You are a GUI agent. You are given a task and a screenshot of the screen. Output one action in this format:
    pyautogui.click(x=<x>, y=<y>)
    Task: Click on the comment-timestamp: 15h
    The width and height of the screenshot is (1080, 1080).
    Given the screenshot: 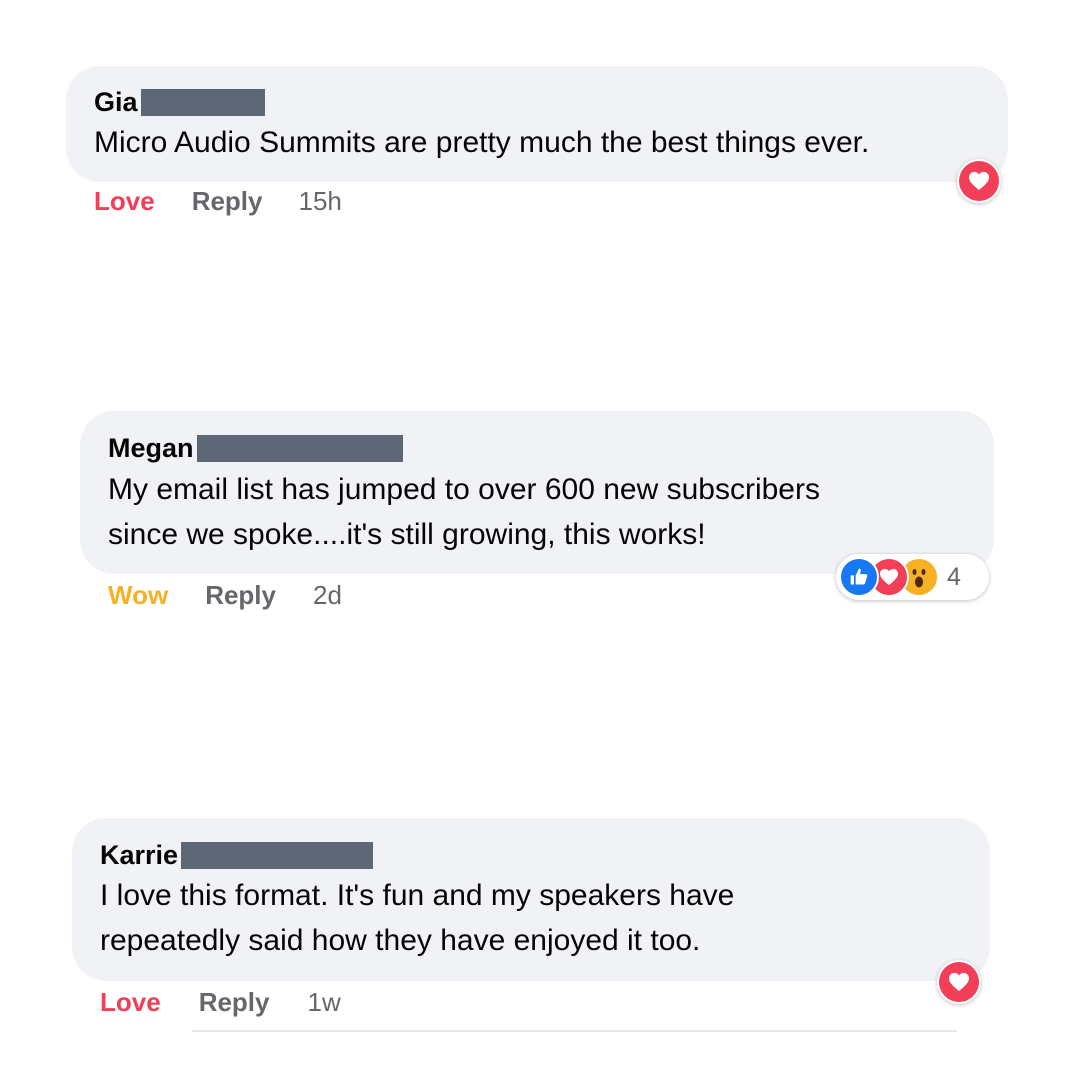 What is the action you would take?
    pyautogui.click(x=320, y=201)
    